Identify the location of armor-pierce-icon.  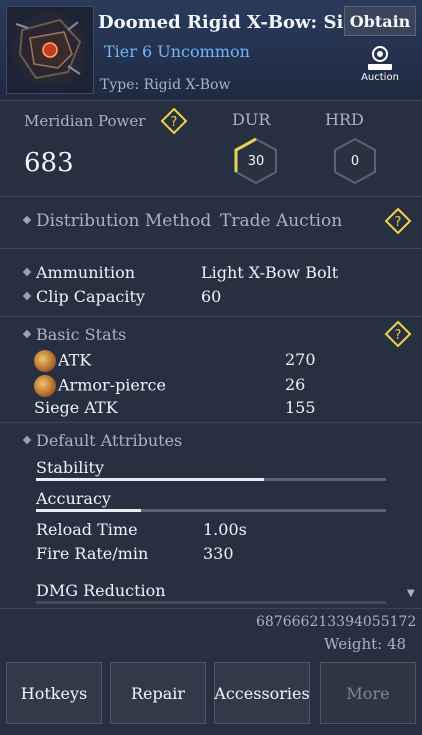
(45, 386).